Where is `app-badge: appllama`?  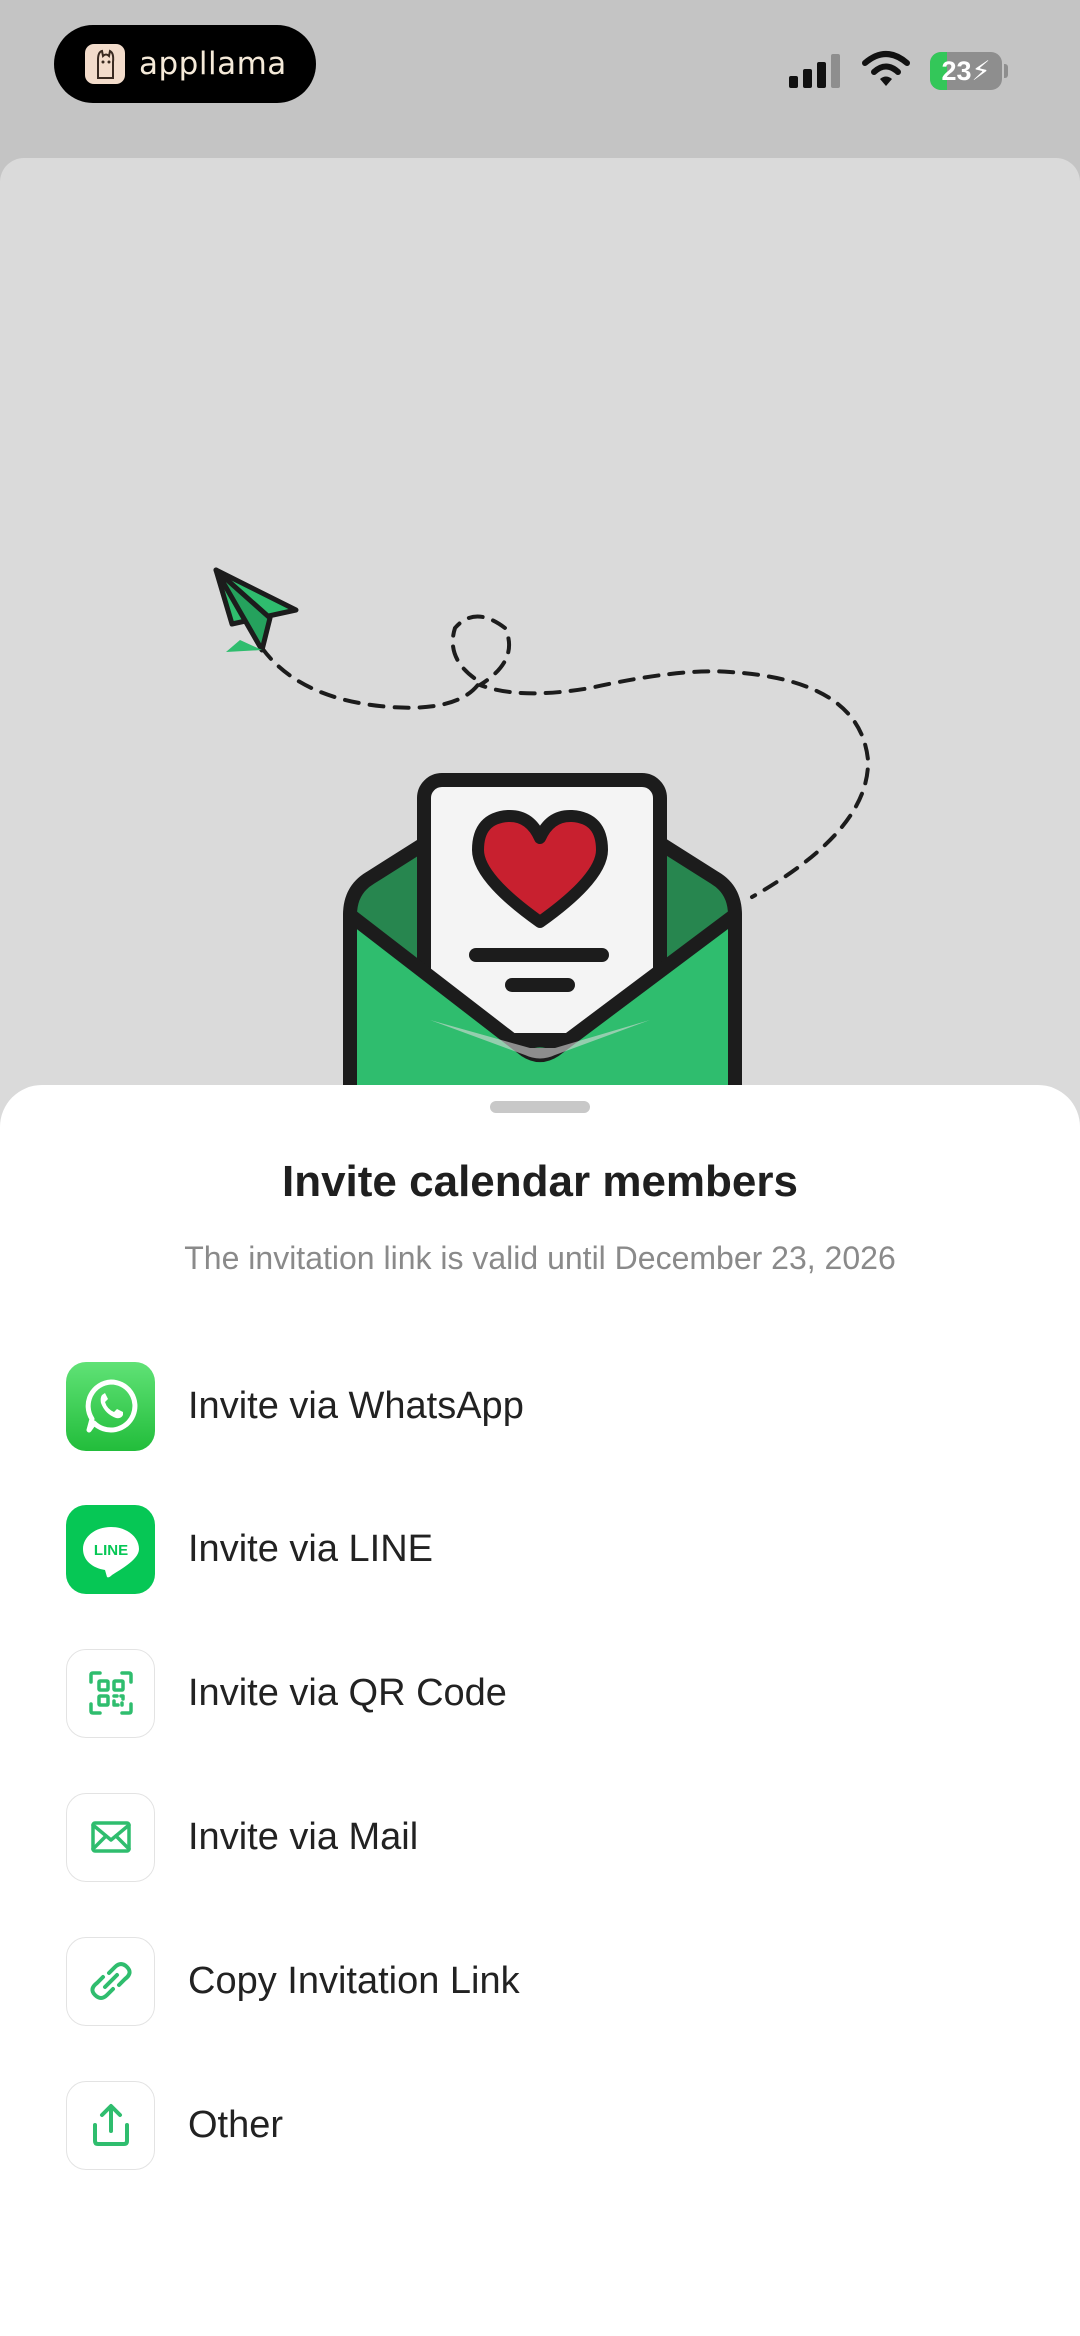
app-badge: appllama is located at coordinates (185, 64).